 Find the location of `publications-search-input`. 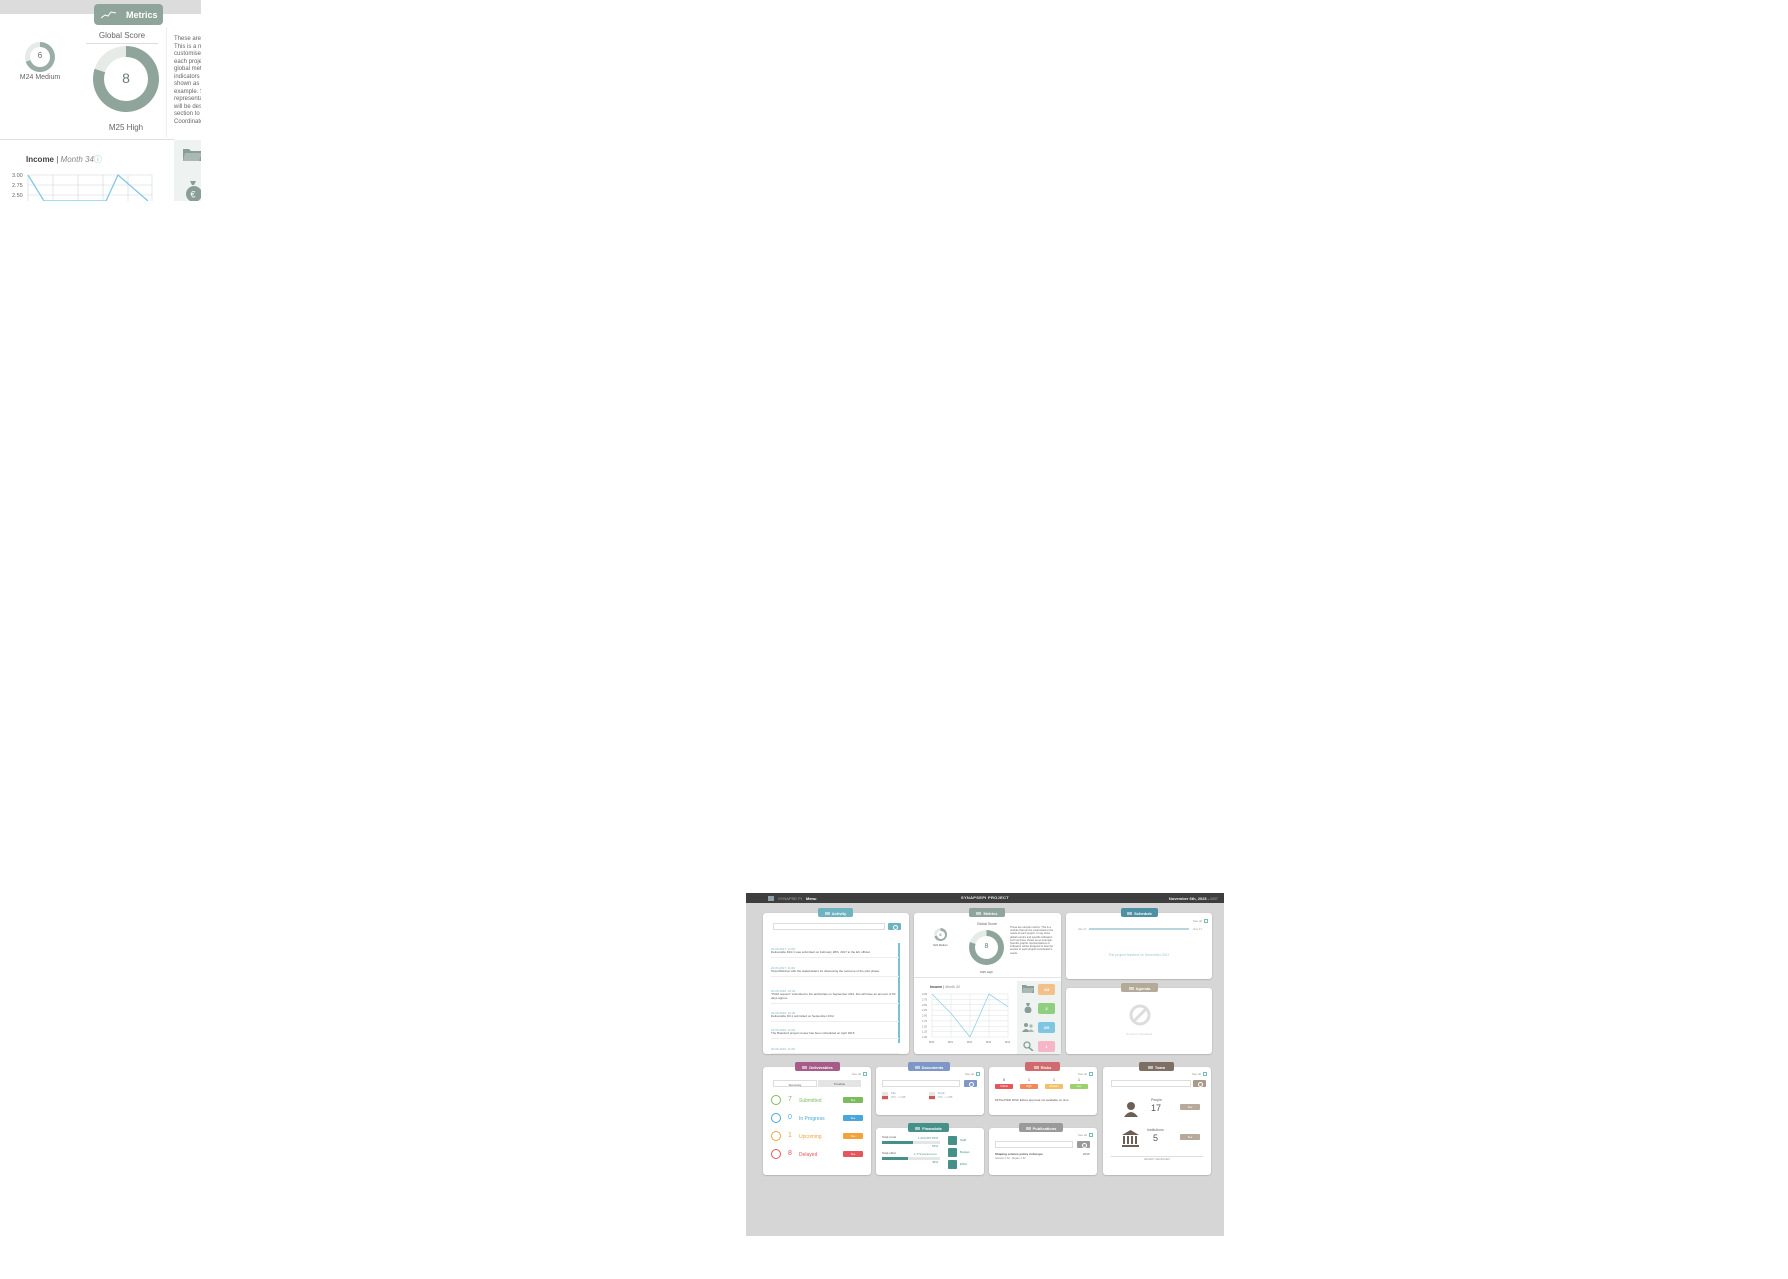

publications-search-input is located at coordinates (1034, 1144).